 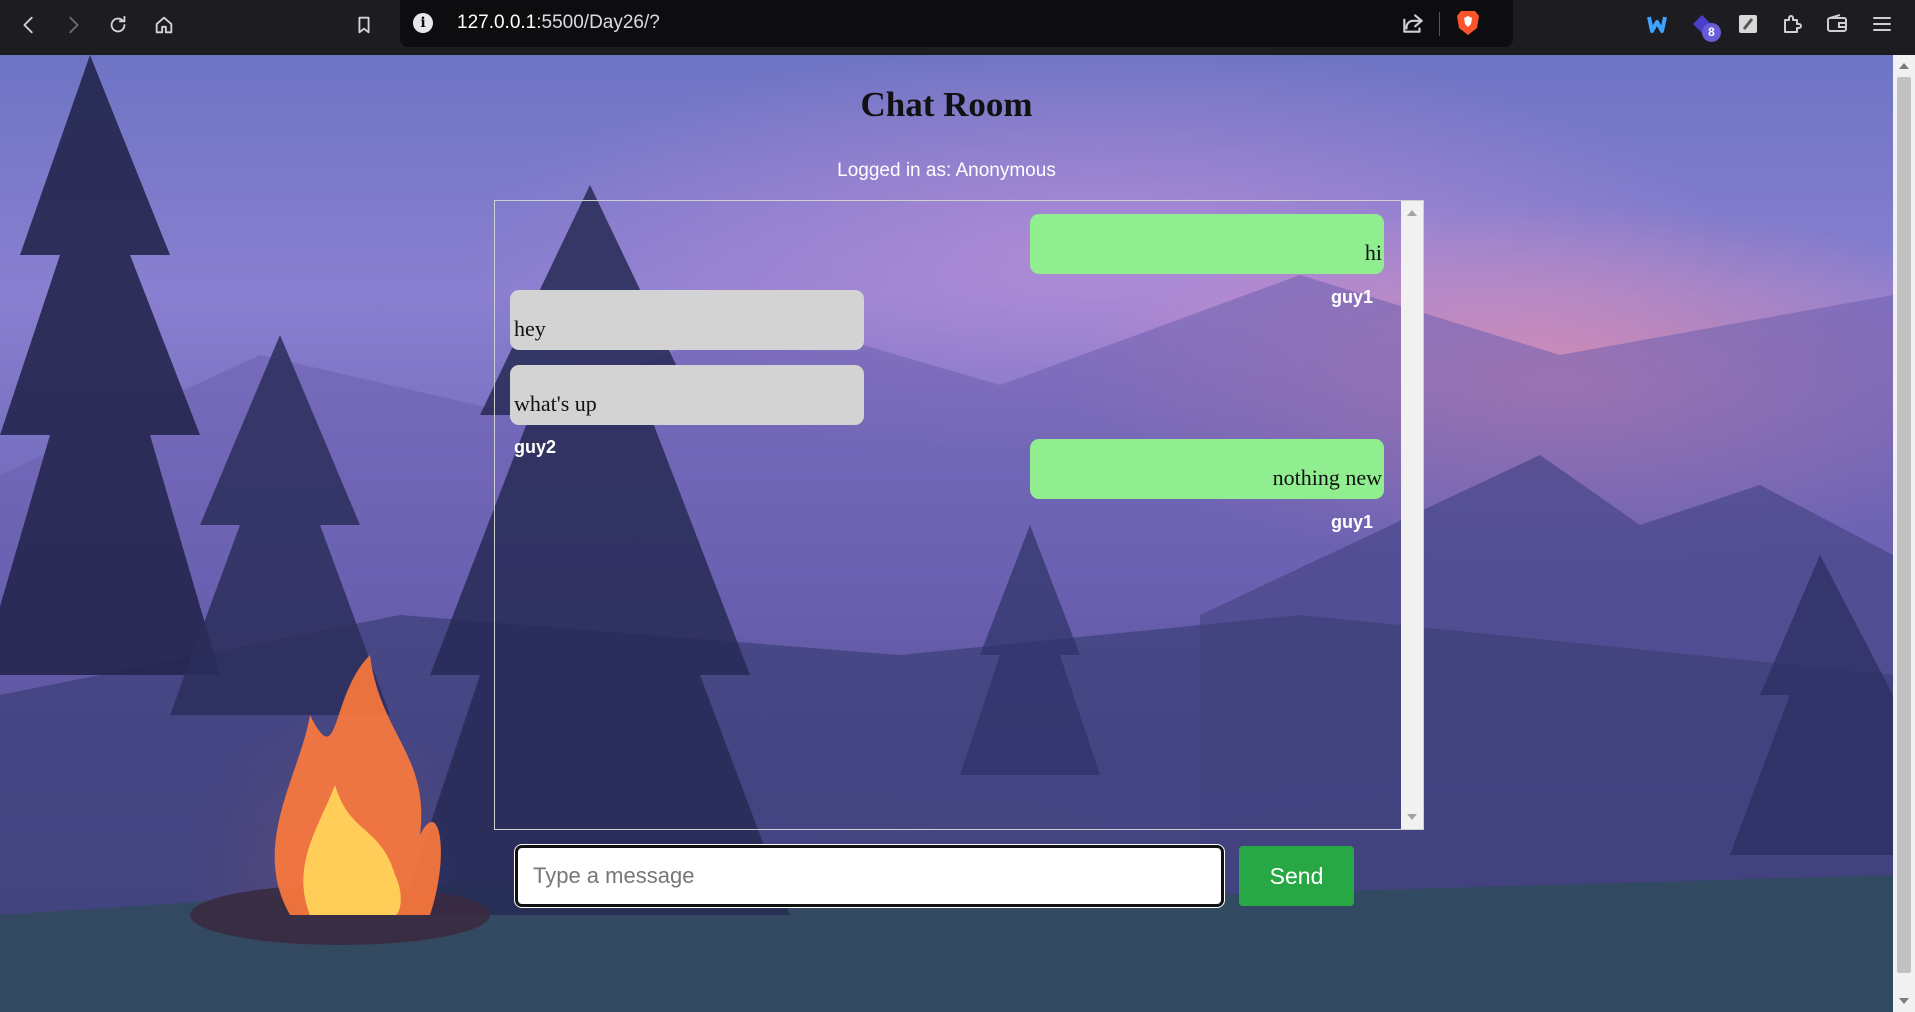 I want to click on site-info-icon: i, so click(x=423, y=23).